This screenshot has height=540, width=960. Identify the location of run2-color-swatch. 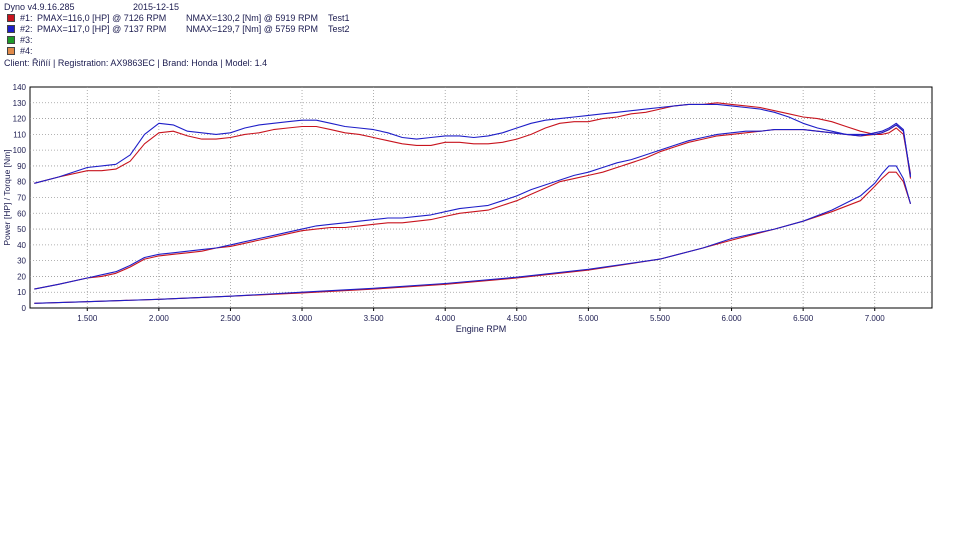
(11, 29).